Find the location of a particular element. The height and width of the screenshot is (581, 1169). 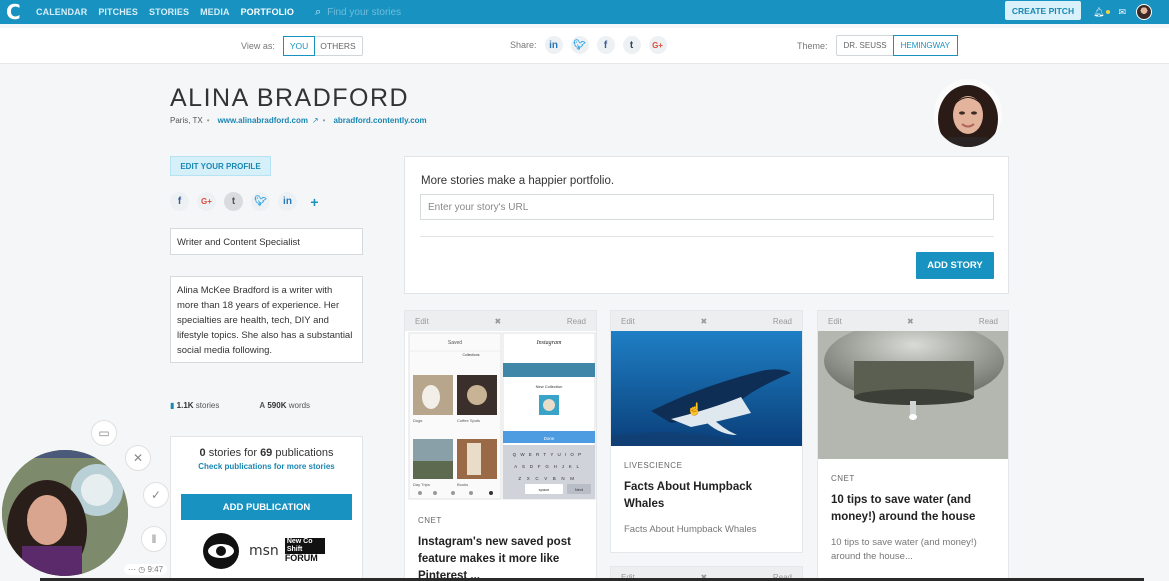

card-source: LIVESCIENCE is located at coordinates (653, 465).